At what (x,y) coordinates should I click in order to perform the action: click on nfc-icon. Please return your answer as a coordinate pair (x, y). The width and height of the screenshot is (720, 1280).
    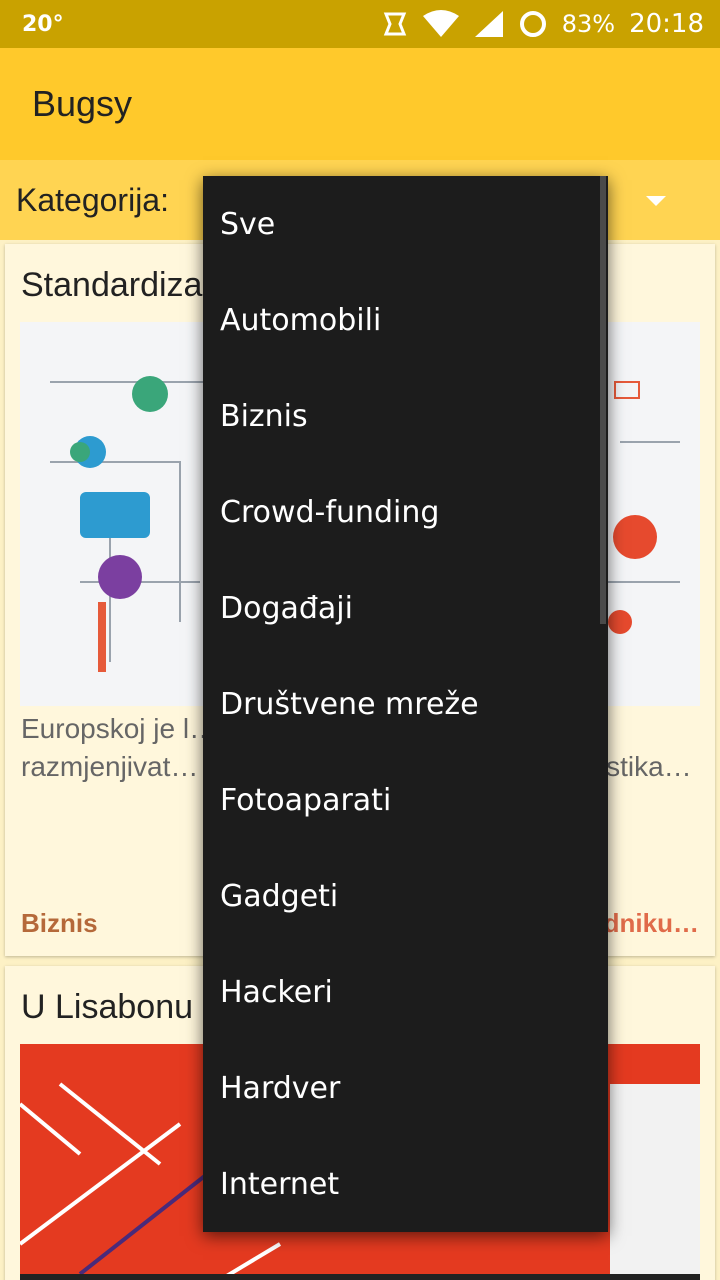
    Looking at the image, I should click on (395, 24).